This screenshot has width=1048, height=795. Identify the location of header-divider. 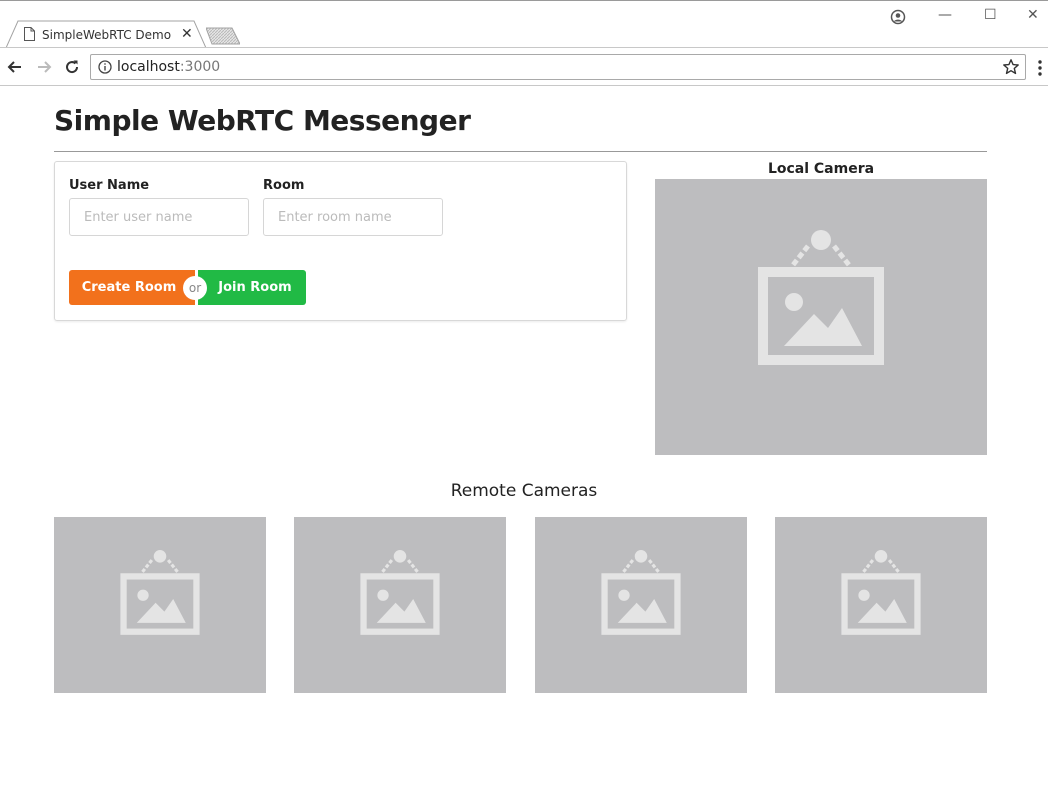
(520, 151).